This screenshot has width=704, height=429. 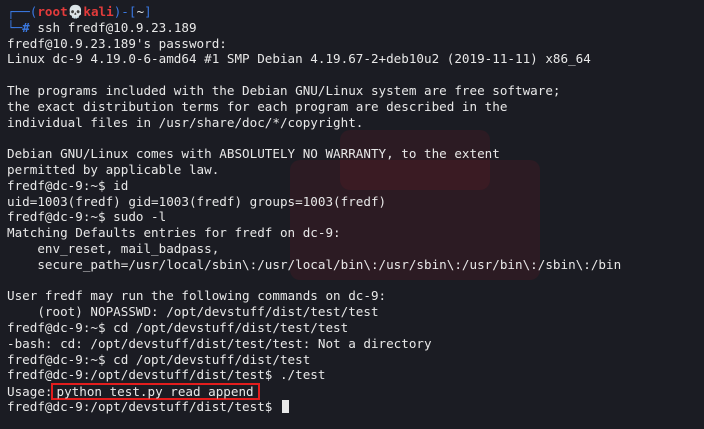 What do you see at coordinates (87, 217) in the screenshot?
I see `output-line: fredf@dc-9:~$ sudo -l` at bounding box center [87, 217].